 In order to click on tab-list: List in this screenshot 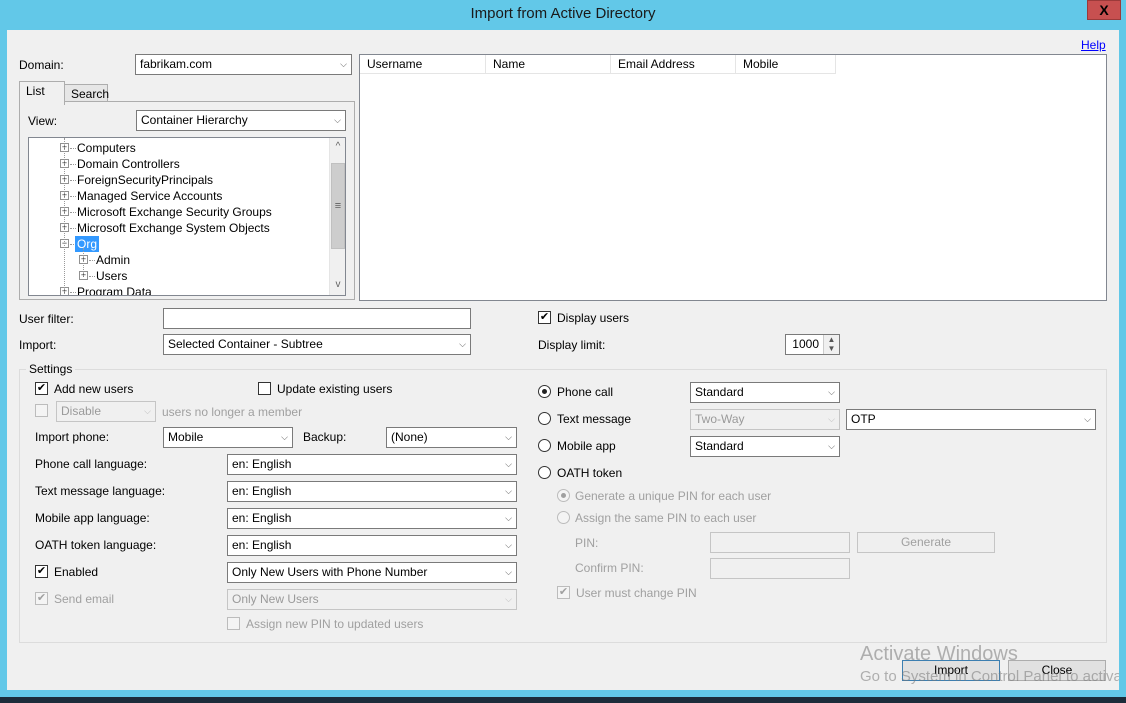, I will do `click(42, 93)`.